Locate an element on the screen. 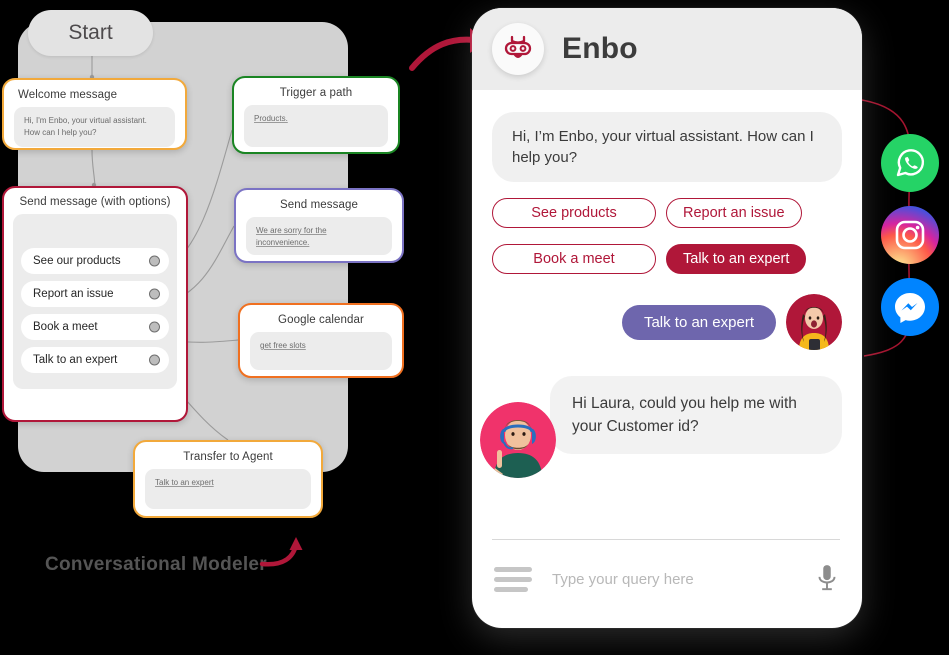  robot-face-icon is located at coordinates (518, 46).